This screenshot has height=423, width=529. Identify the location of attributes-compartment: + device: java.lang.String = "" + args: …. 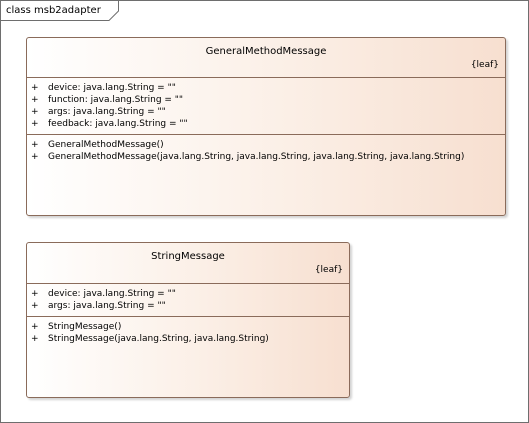
(188, 300).